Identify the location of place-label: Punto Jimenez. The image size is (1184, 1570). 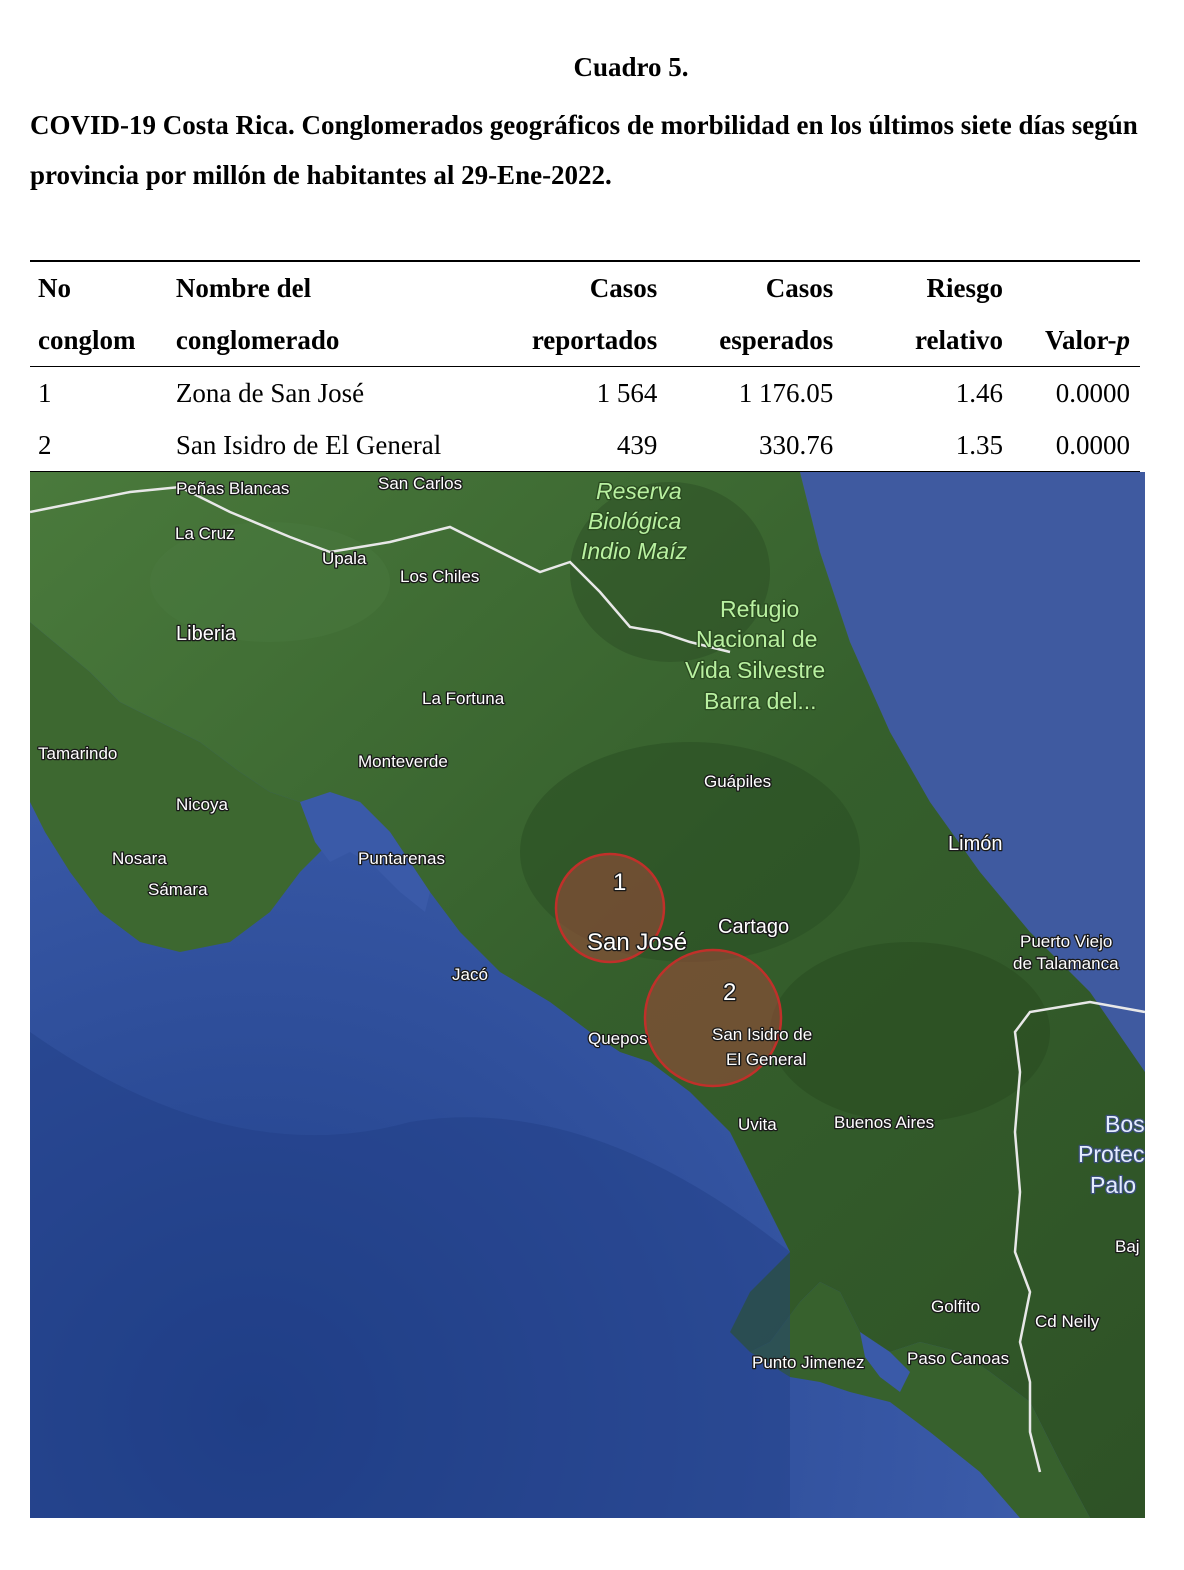
(808, 1362).